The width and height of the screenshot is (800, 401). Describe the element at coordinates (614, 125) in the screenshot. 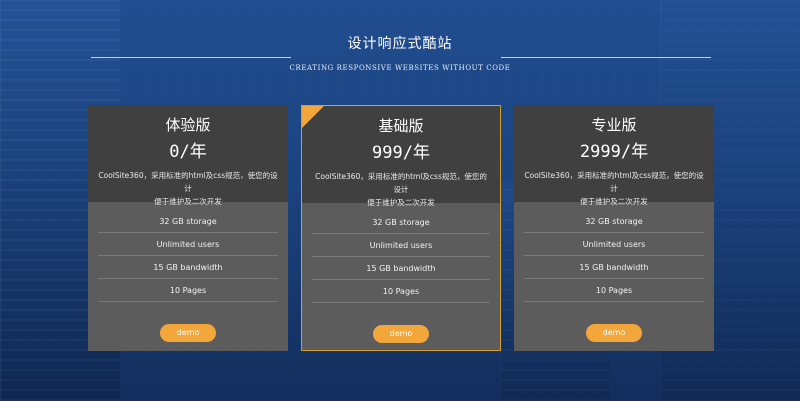

I see `plan-name: 专业版` at that location.